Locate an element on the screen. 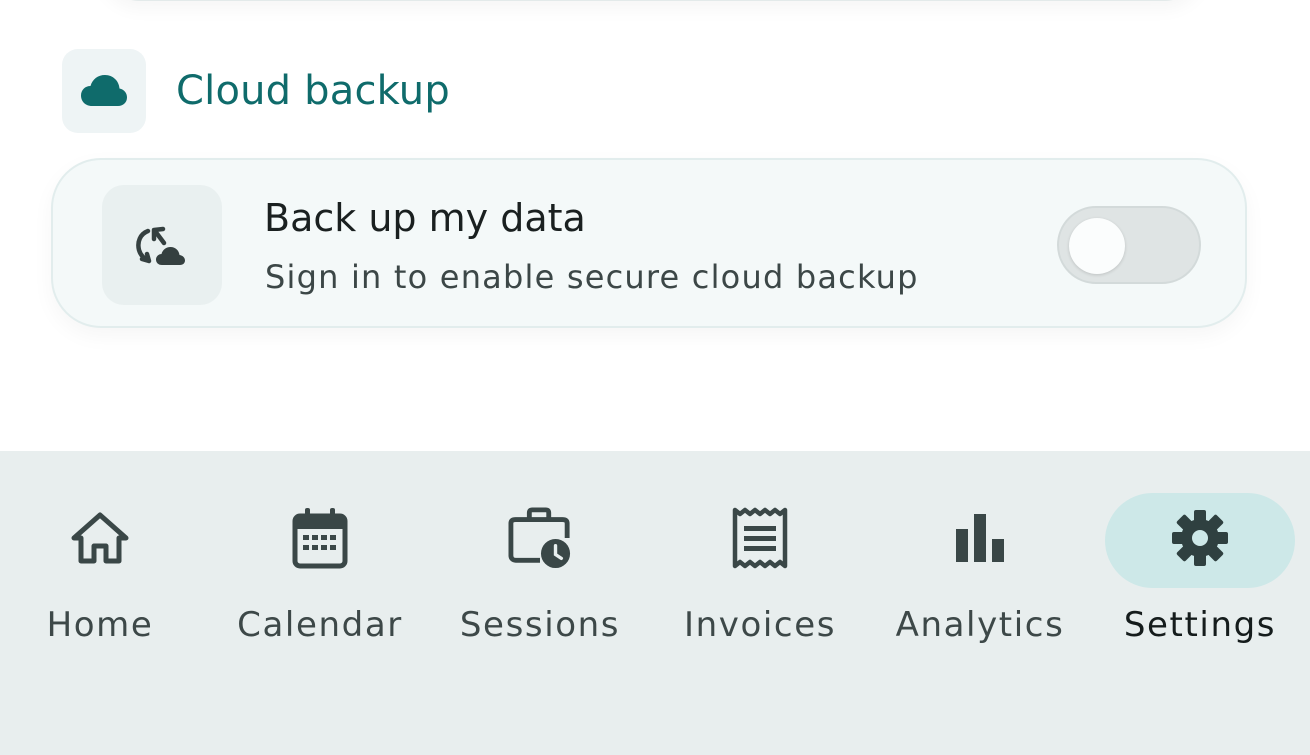  nav-label-sessions: Sessions is located at coordinates (540, 625).